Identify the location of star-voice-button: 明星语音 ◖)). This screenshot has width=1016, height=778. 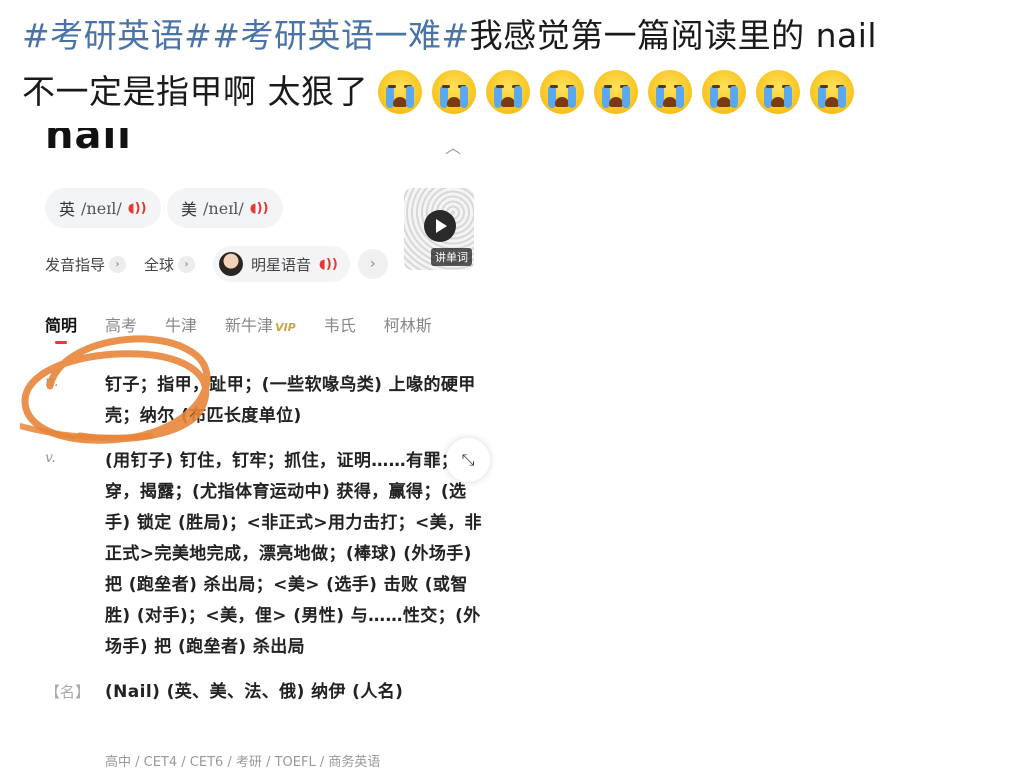
(281, 264).